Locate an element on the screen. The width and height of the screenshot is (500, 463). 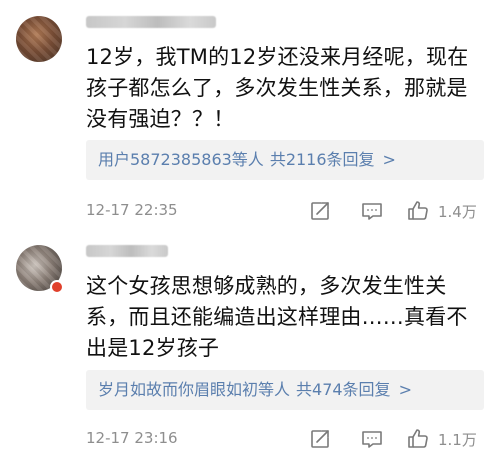
reply-summary-box: 岁月如故而你眉眼如初等人 共474条回复 > is located at coordinates (285, 390).